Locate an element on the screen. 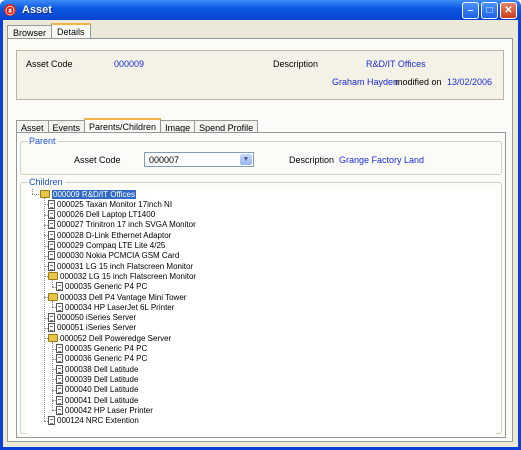 The height and width of the screenshot is (450, 521). tree-node-label: 000032 LG 15 inch Flatscreen Monitor is located at coordinates (128, 276).